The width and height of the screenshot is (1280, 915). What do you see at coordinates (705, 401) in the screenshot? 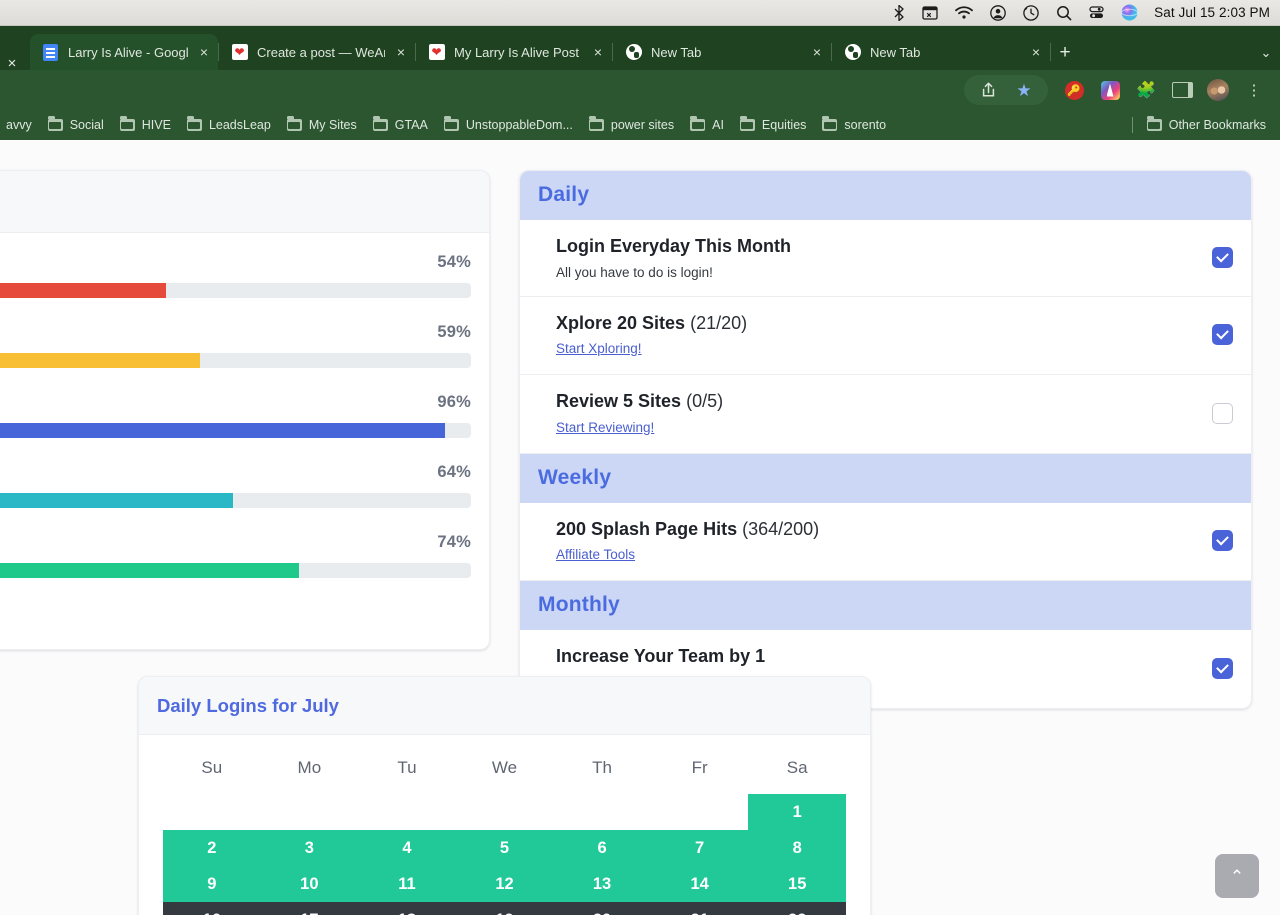
I see `goal-count: (0/5)` at bounding box center [705, 401].